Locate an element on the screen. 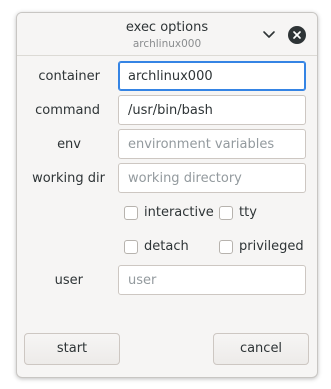 Image resolution: width=331 pixels, height=389 pixels. detach-label: detach is located at coordinates (166, 246).